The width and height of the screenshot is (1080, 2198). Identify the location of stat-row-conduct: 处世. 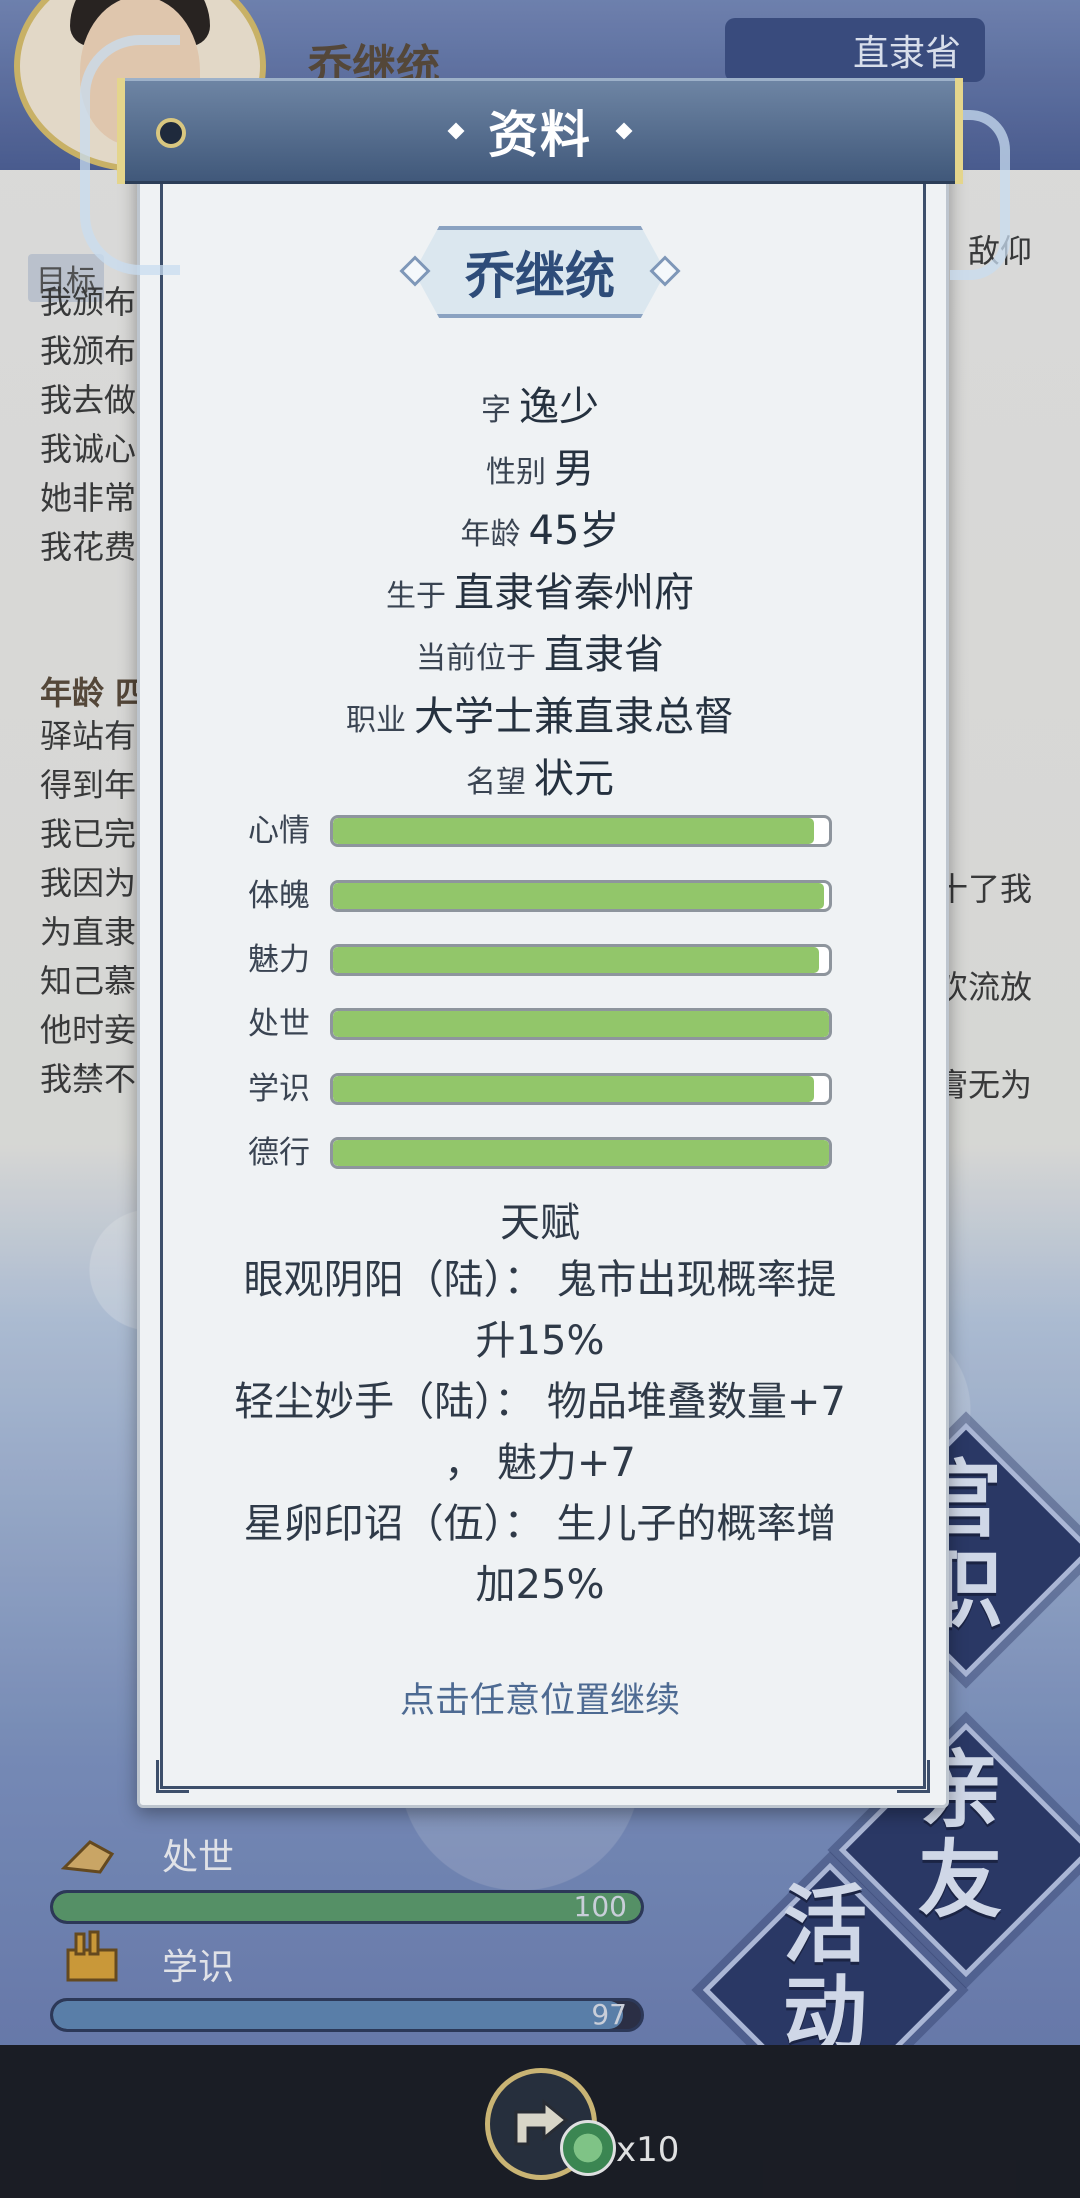
(536, 1024).